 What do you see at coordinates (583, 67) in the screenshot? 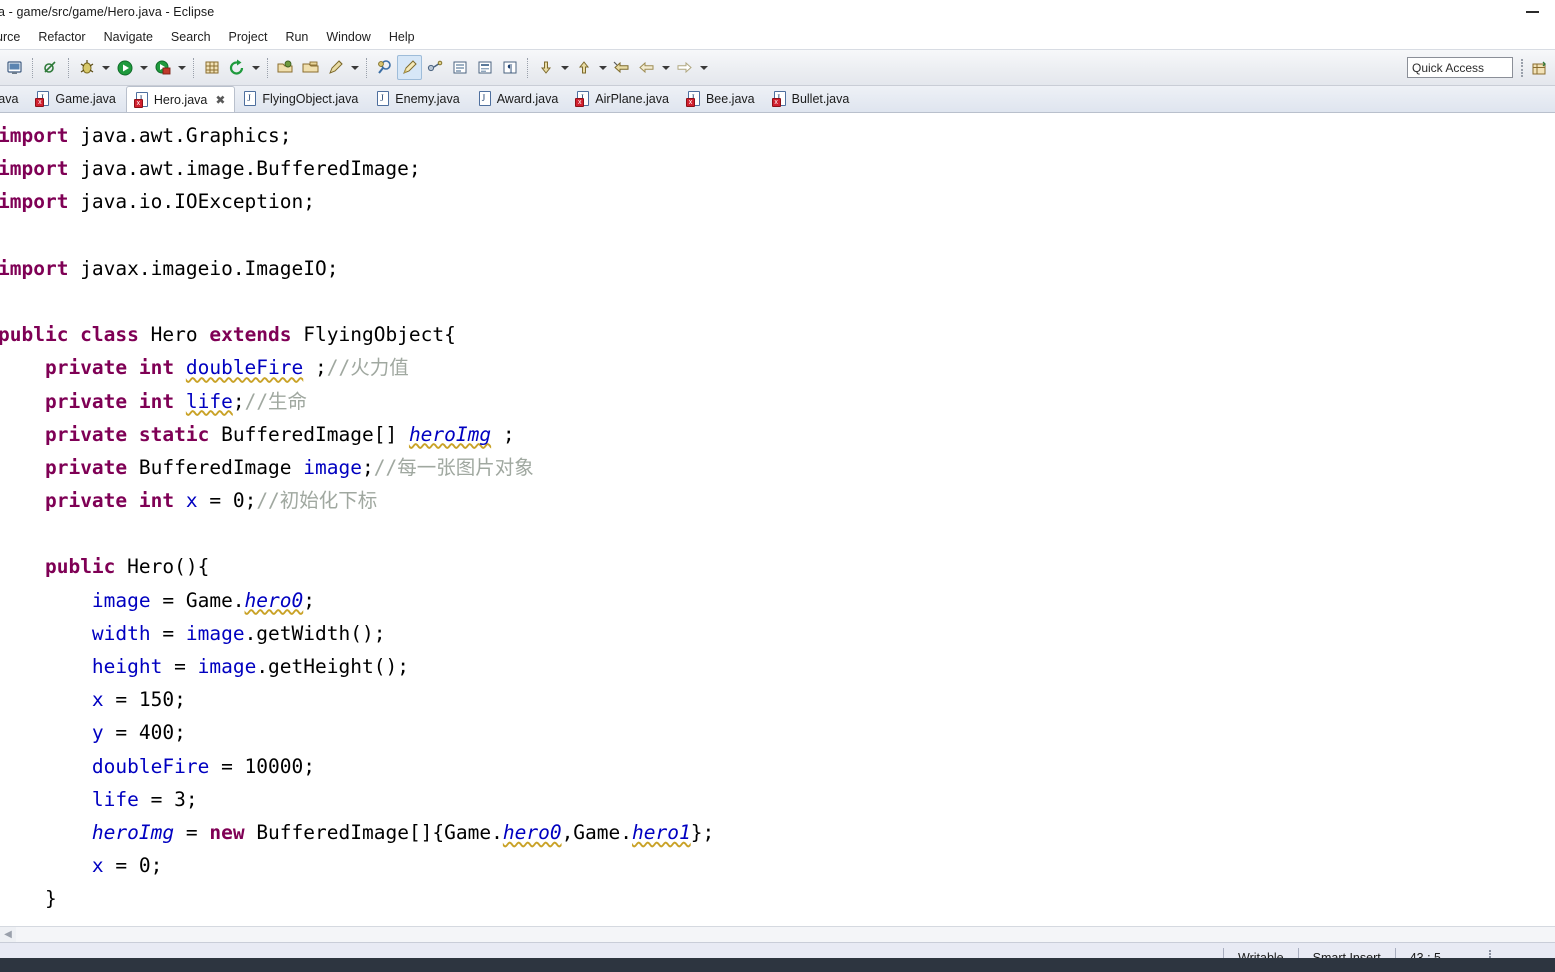
I see `previous-edit-icon` at bounding box center [583, 67].